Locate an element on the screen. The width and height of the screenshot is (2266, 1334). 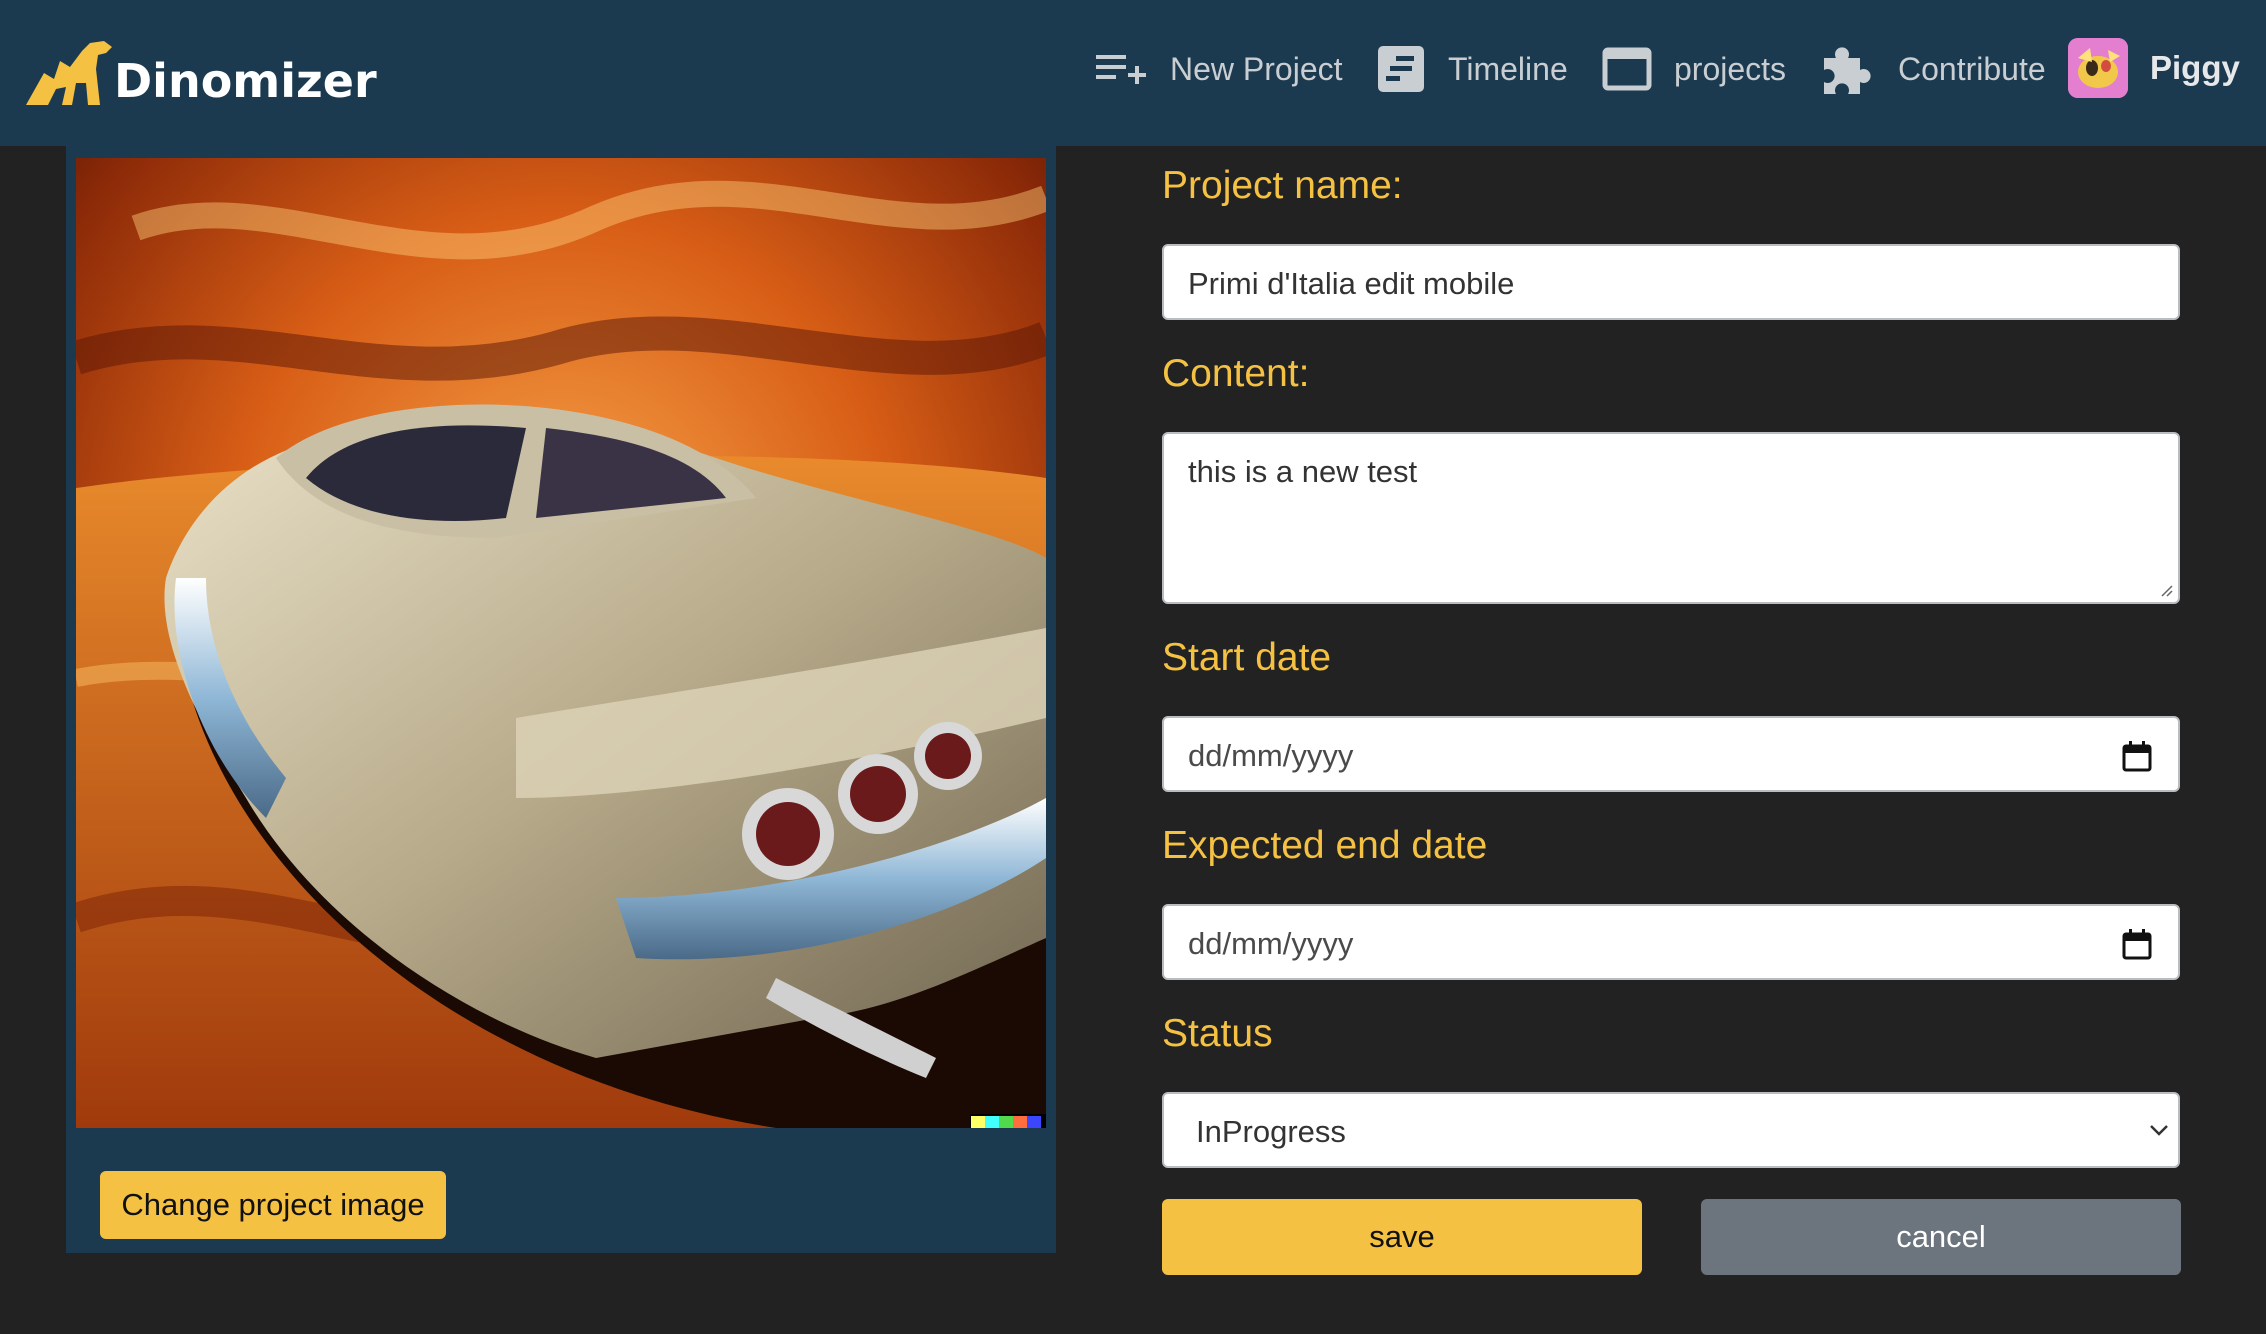
start-date-placeholder: dd/mm/yyyy is located at coordinates (1271, 755).